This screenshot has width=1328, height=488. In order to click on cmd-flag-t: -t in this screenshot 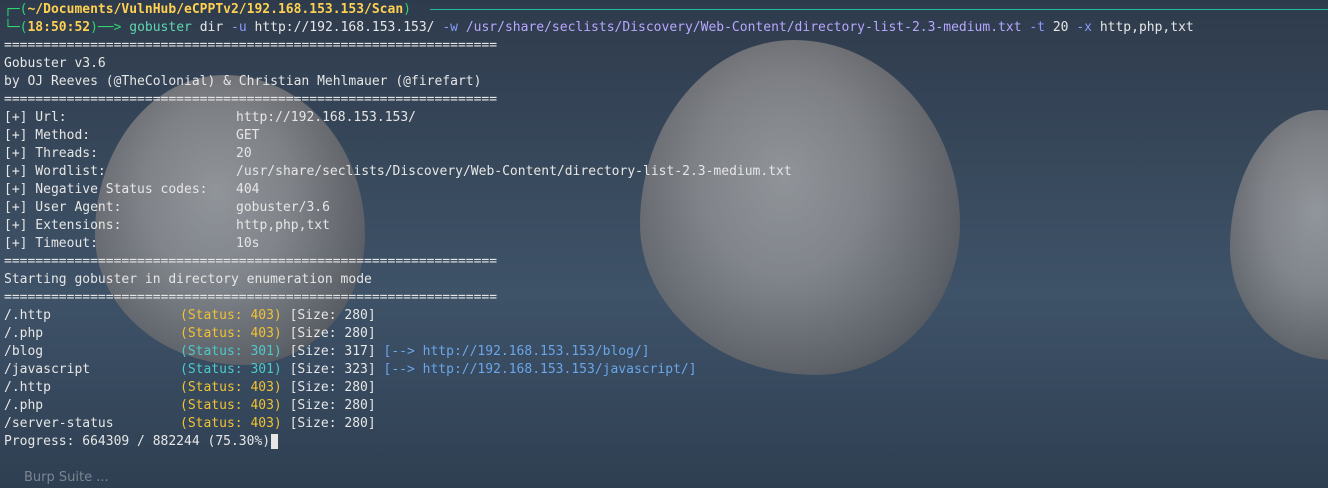, I will do `click(1037, 27)`.